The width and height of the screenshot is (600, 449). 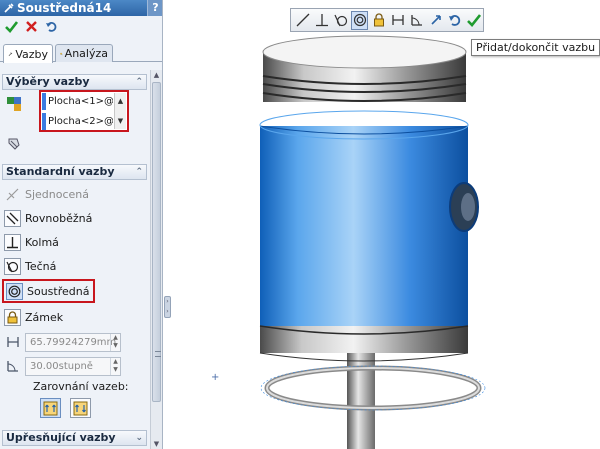 I want to click on aligned-icon, so click(x=50, y=408).